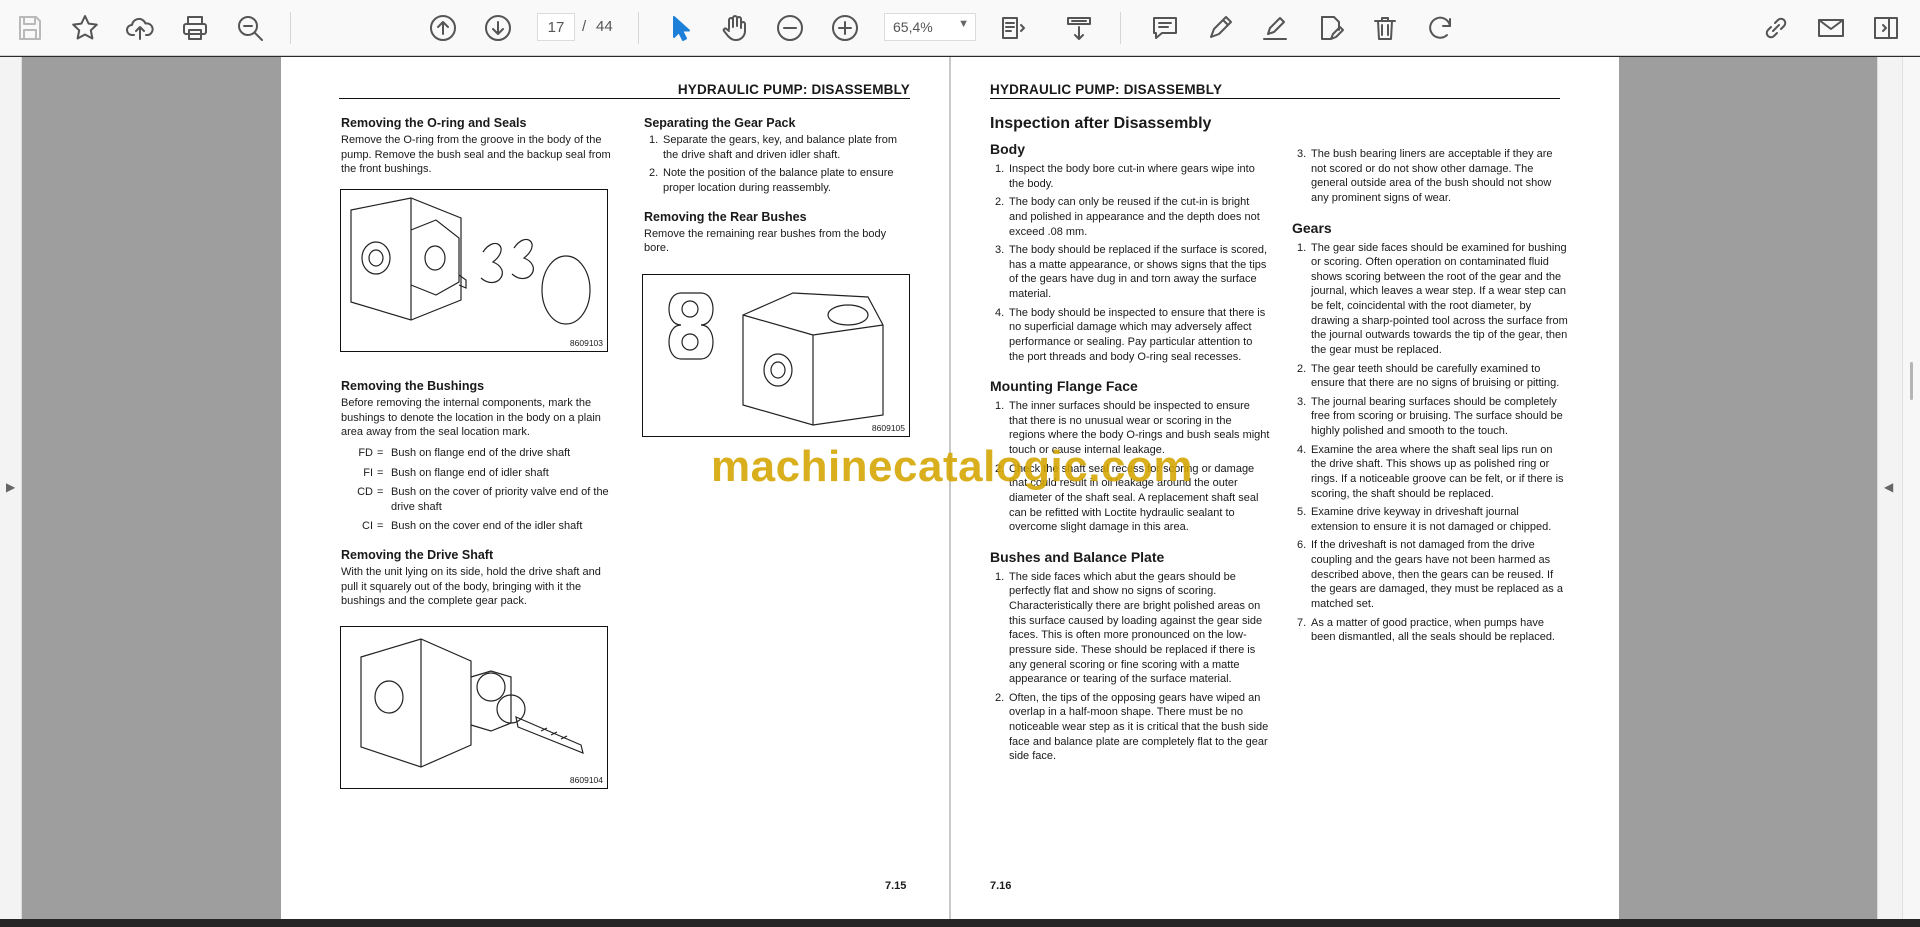  I want to click on section-title: Bushes and Balance Plate, so click(1077, 556).